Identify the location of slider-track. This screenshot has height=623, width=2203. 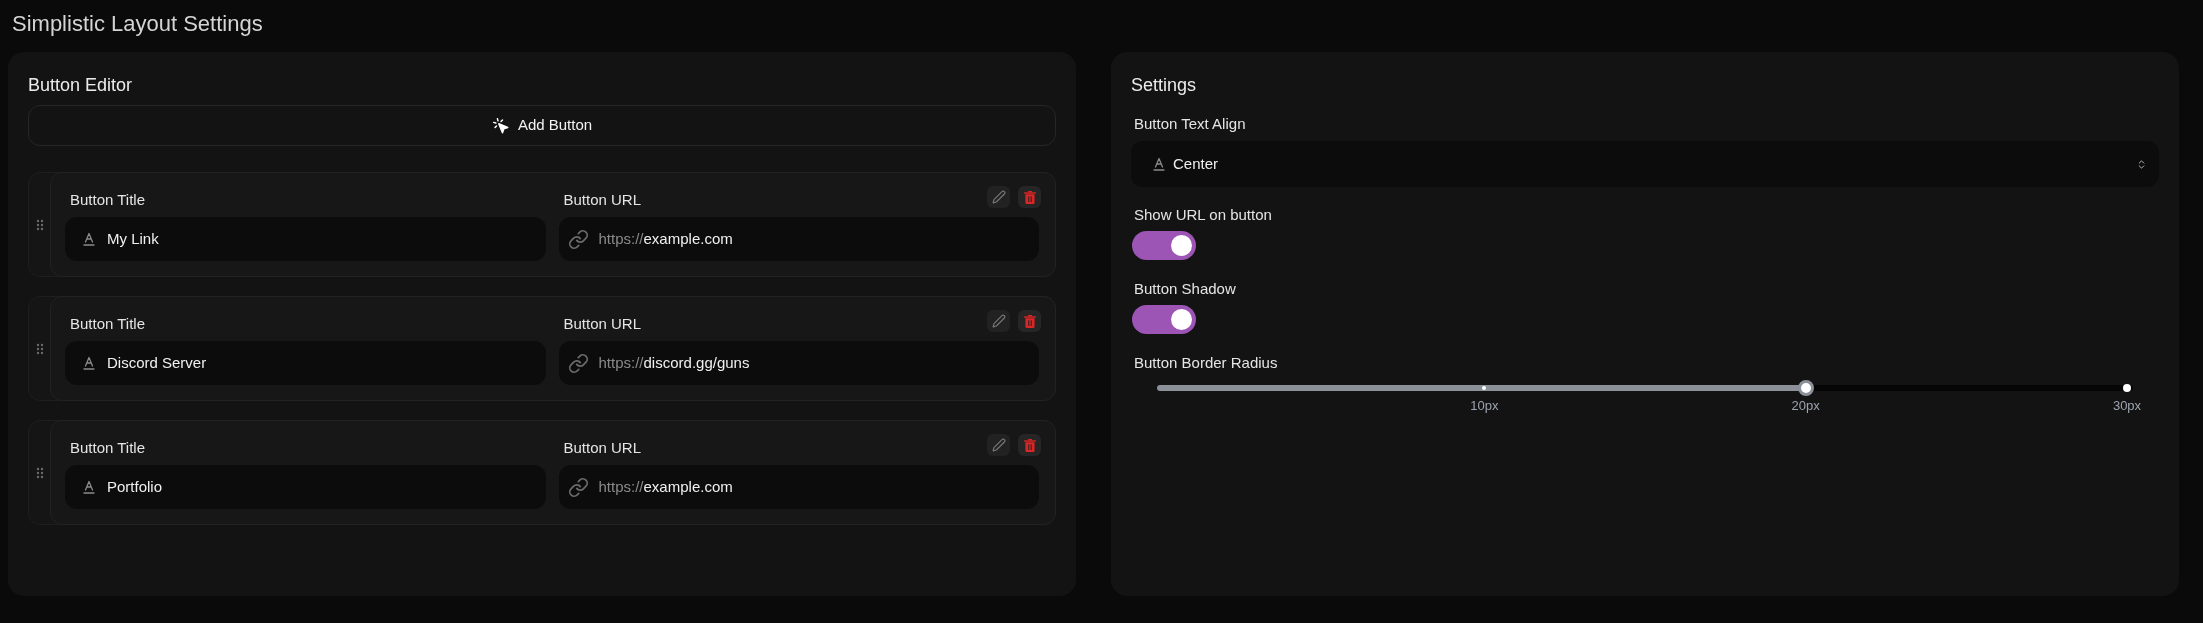
(1645, 388).